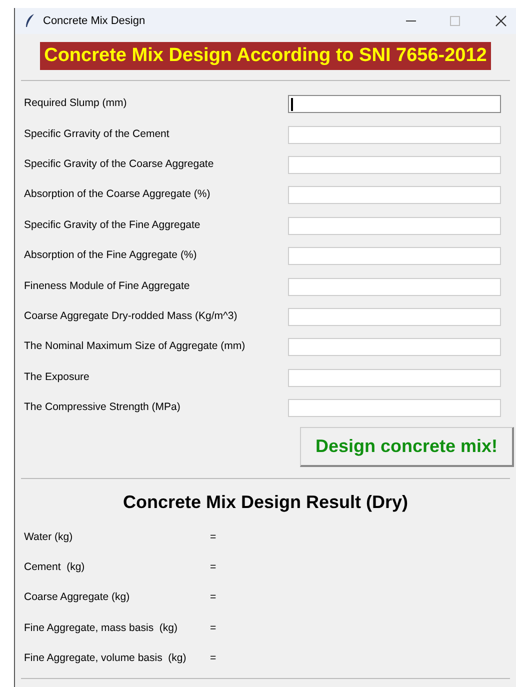  What do you see at coordinates (94, 21) in the screenshot?
I see `window-title: Concrete Mix Design` at bounding box center [94, 21].